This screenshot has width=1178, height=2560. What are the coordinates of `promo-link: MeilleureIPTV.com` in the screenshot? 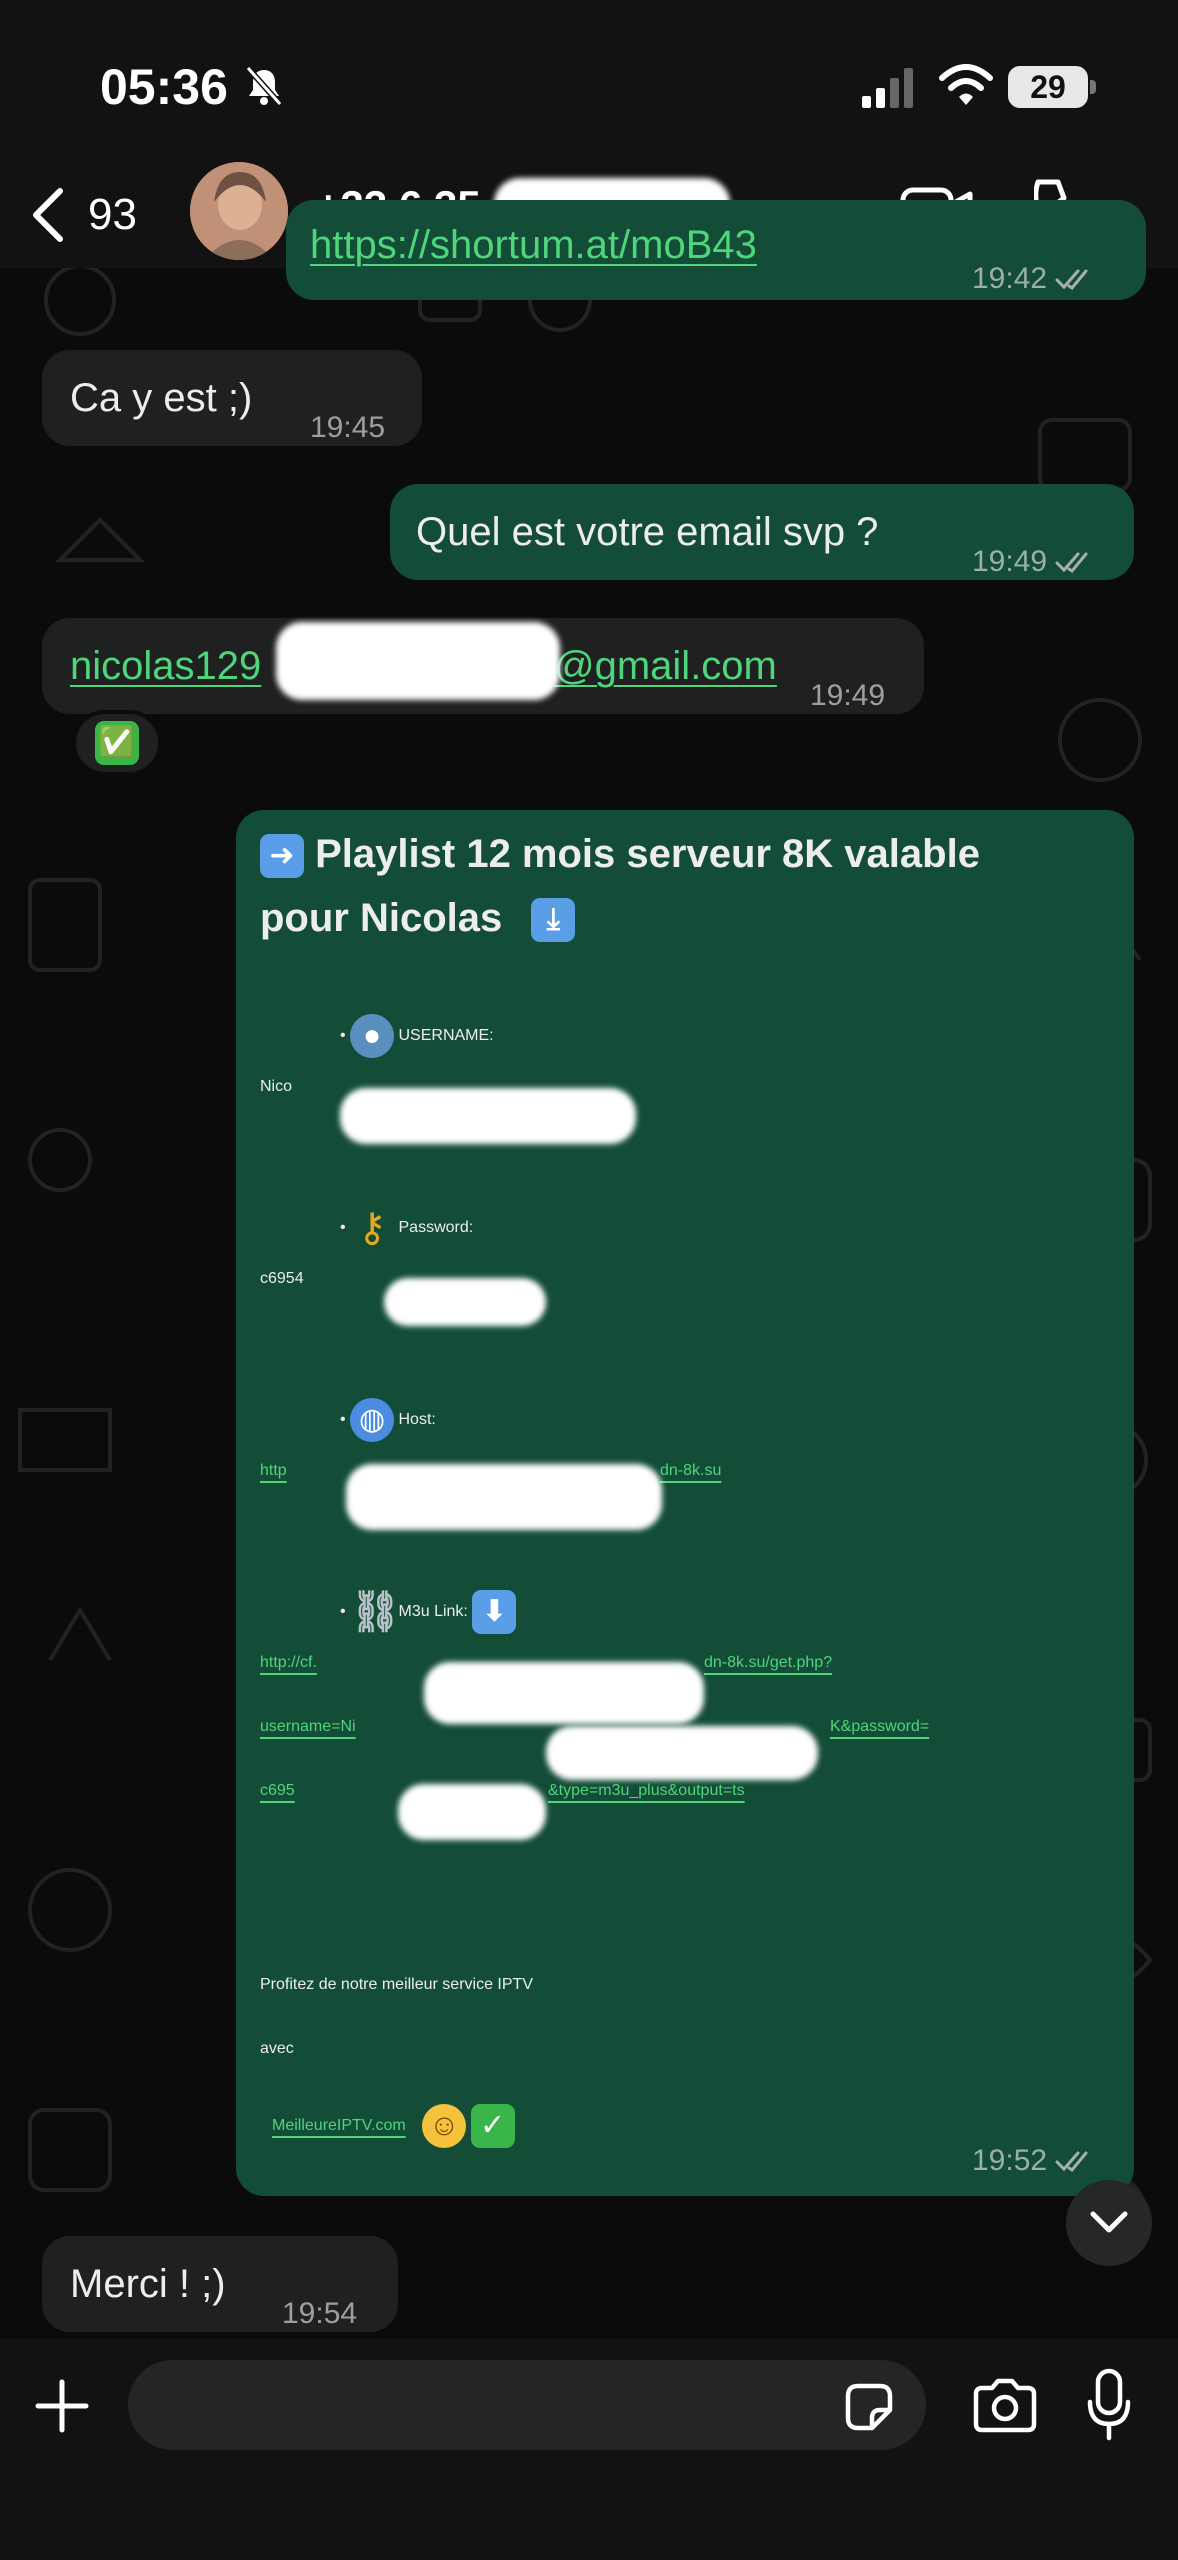 It's located at (339, 2125).